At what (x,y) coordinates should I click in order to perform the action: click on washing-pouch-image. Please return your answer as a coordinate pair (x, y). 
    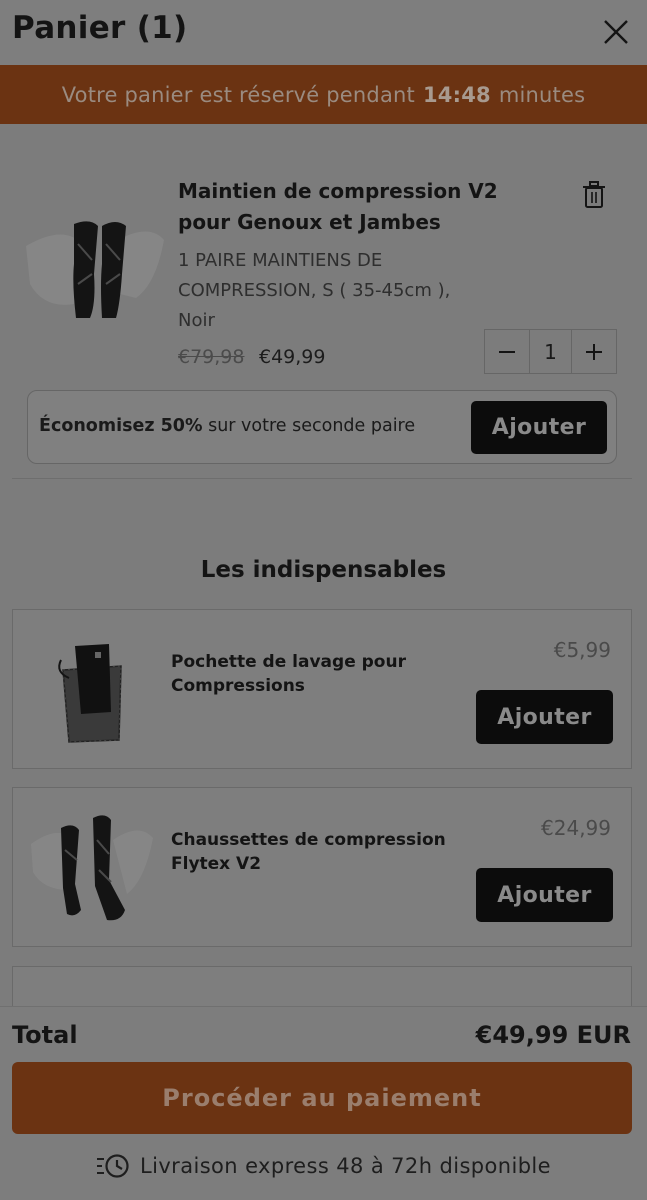
    Looking at the image, I should click on (91, 690).